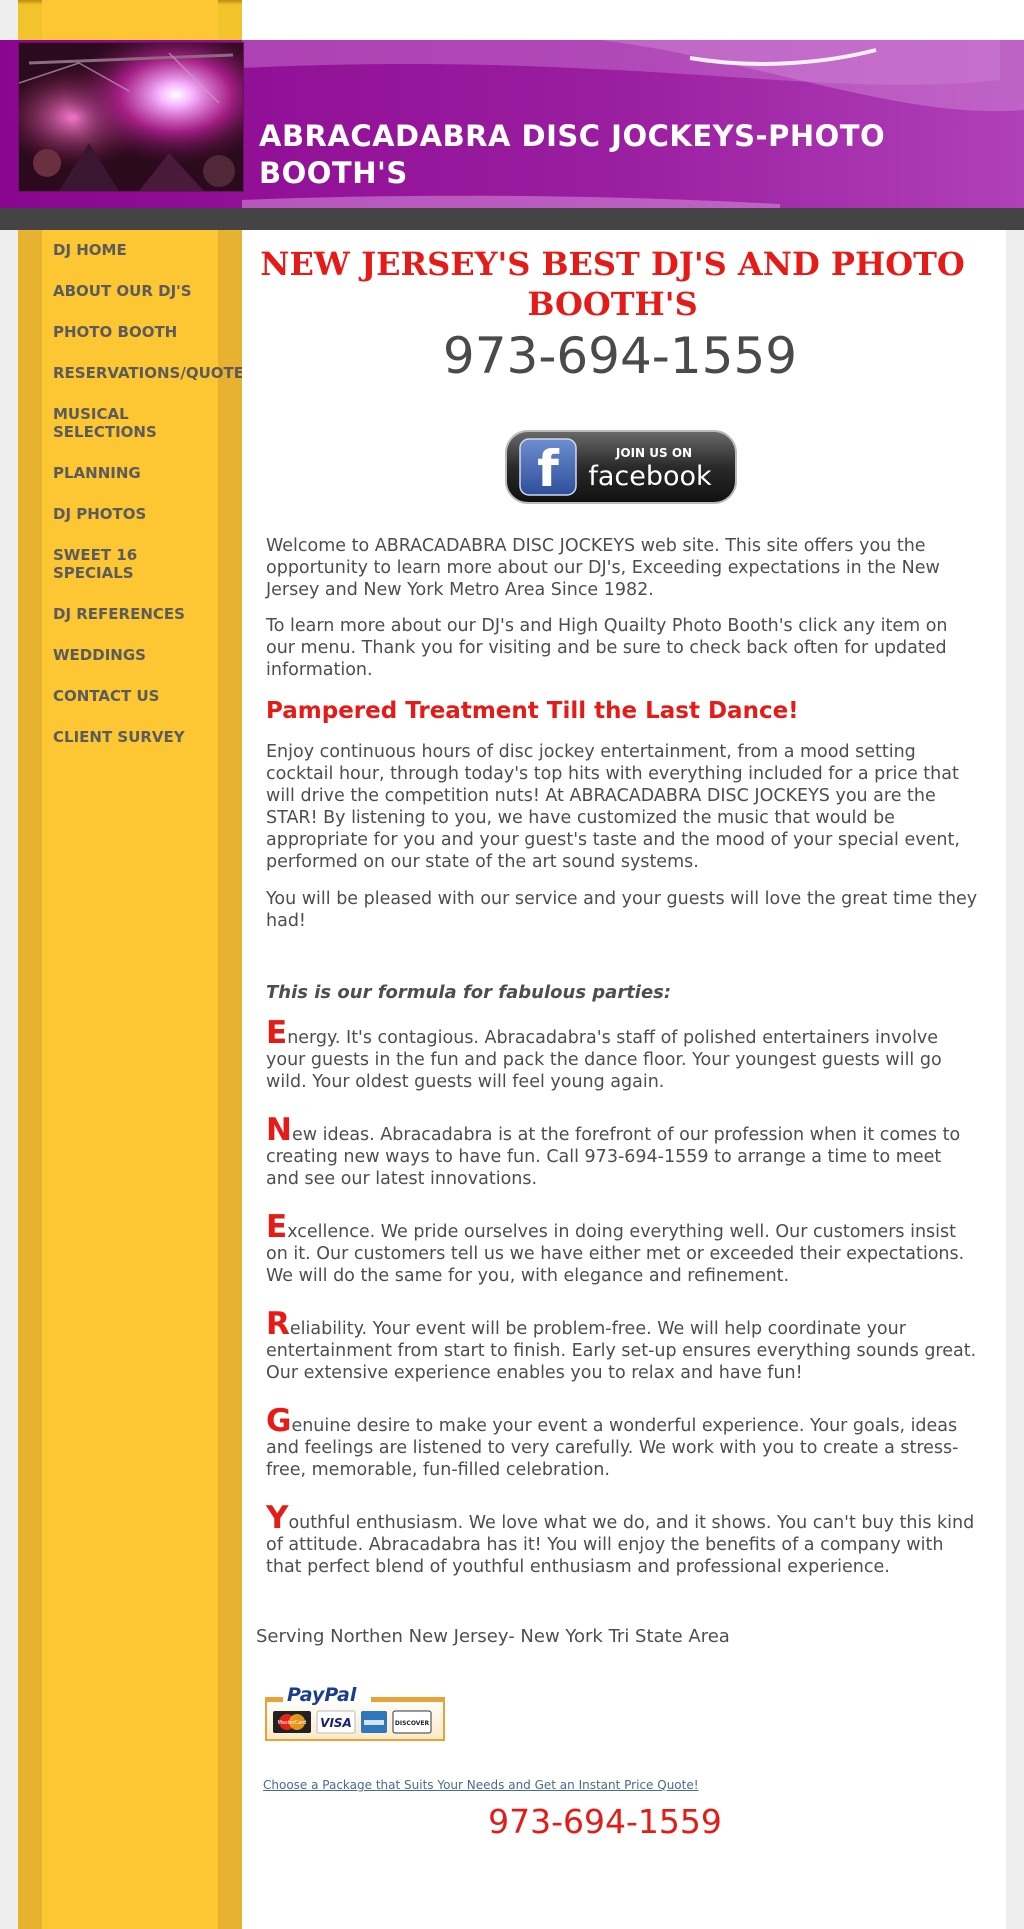 The image size is (1024, 1929). What do you see at coordinates (278, 1324) in the screenshot?
I see `drop-cap: R` at bounding box center [278, 1324].